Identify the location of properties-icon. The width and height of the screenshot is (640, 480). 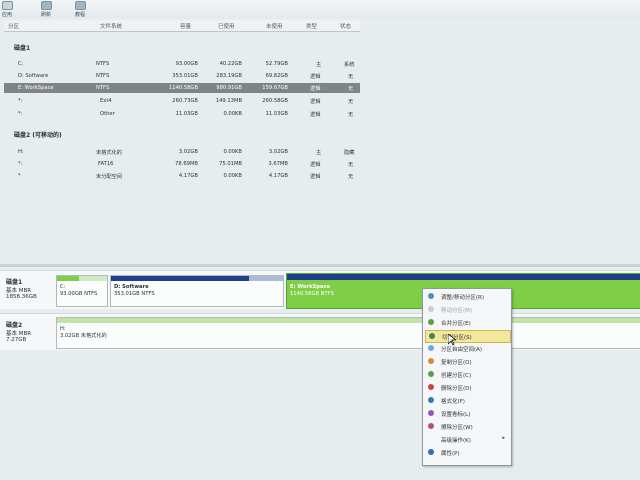
(431, 452).